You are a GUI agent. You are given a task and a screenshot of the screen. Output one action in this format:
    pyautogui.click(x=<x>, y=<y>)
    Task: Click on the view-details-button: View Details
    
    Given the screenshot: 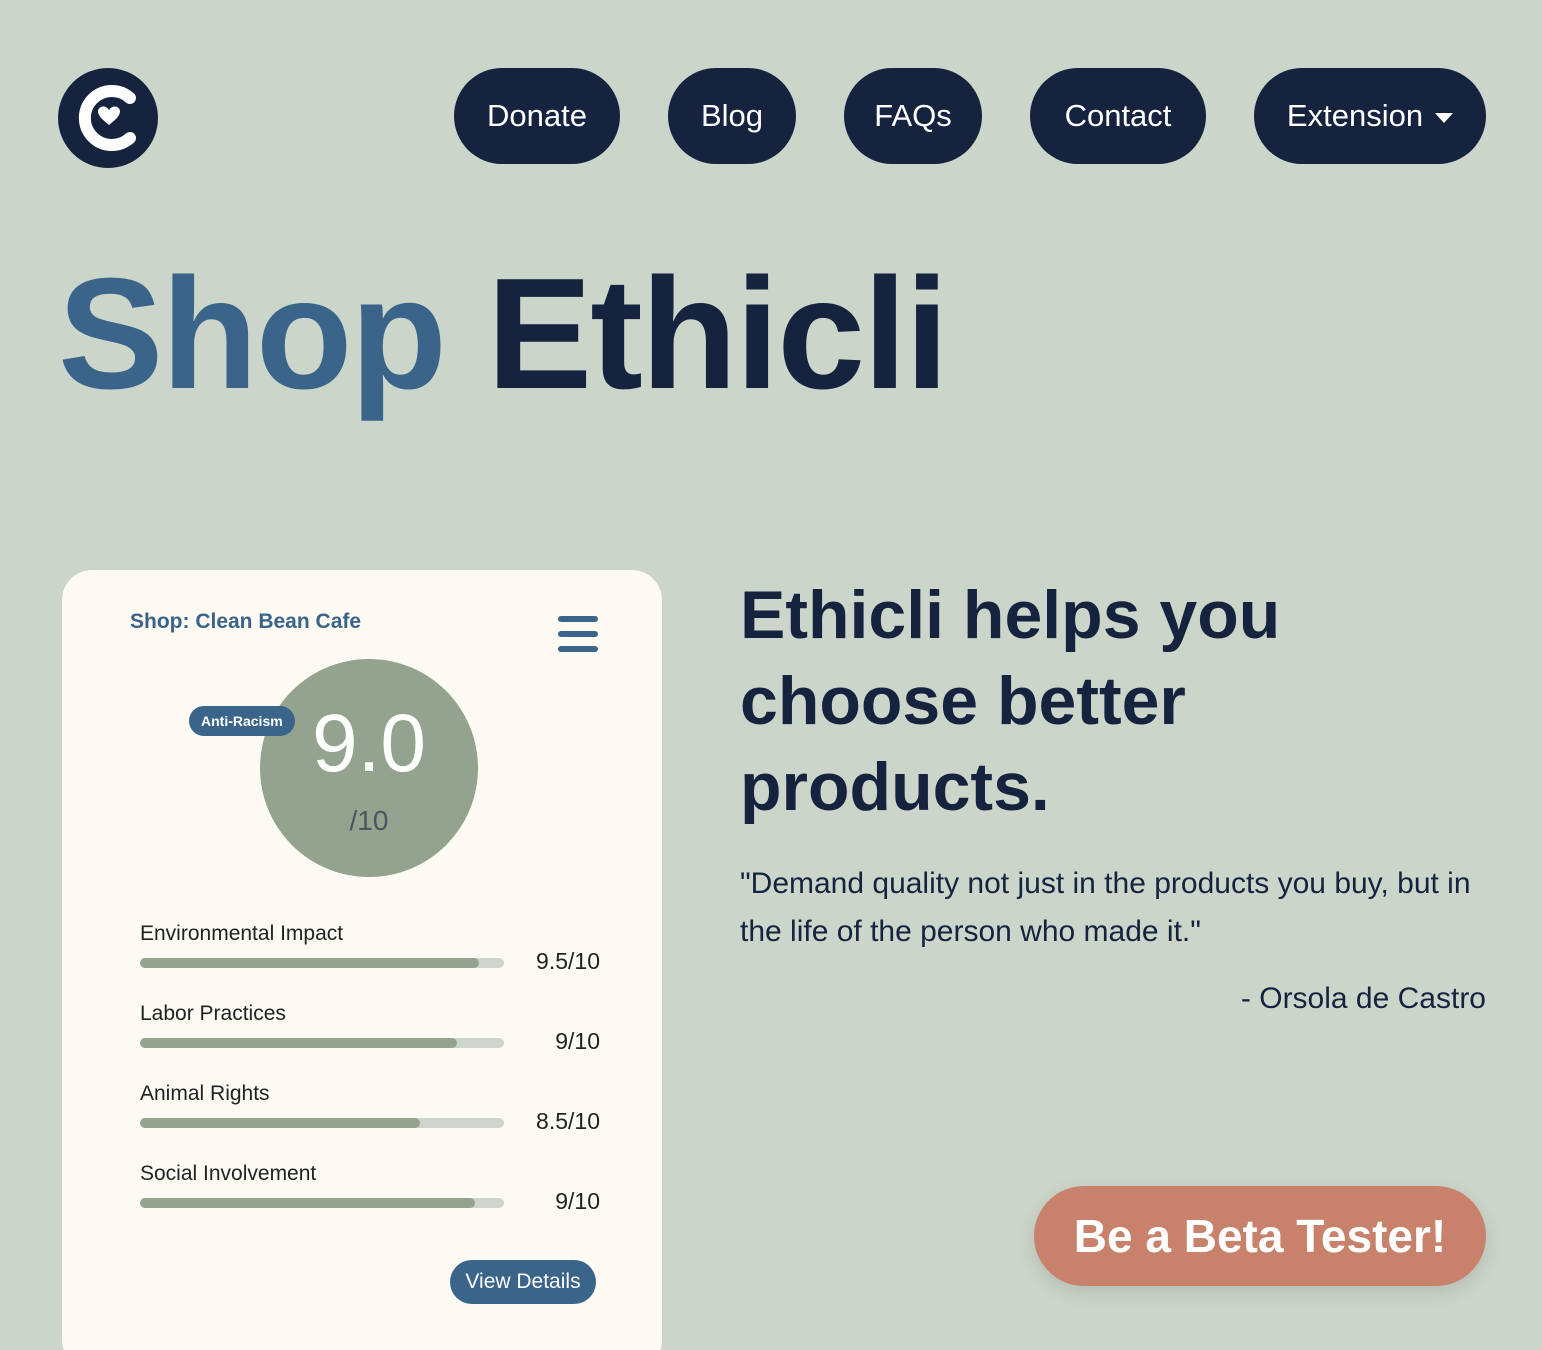 What is the action you would take?
    pyautogui.click(x=523, y=1282)
    